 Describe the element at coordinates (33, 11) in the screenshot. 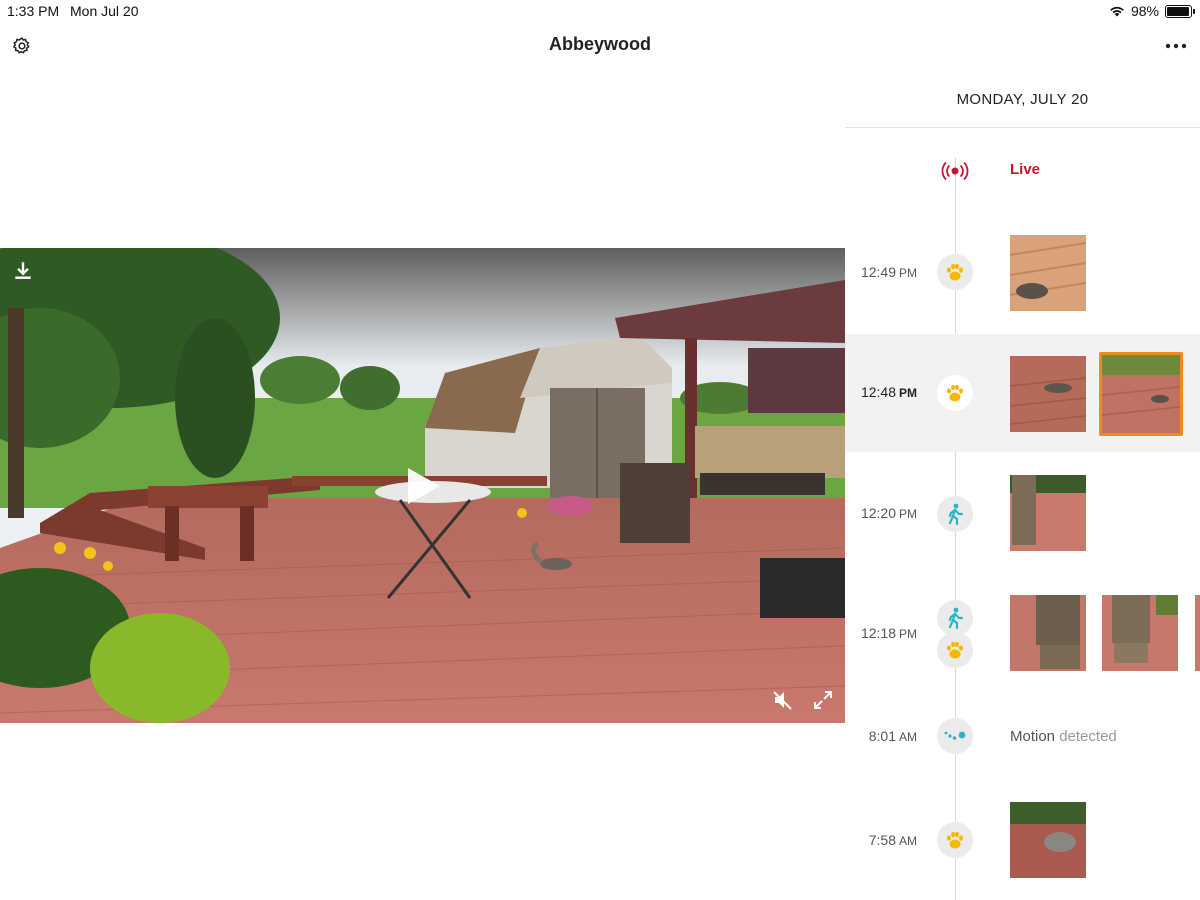

I see `status-time: 1:33 PM` at that location.